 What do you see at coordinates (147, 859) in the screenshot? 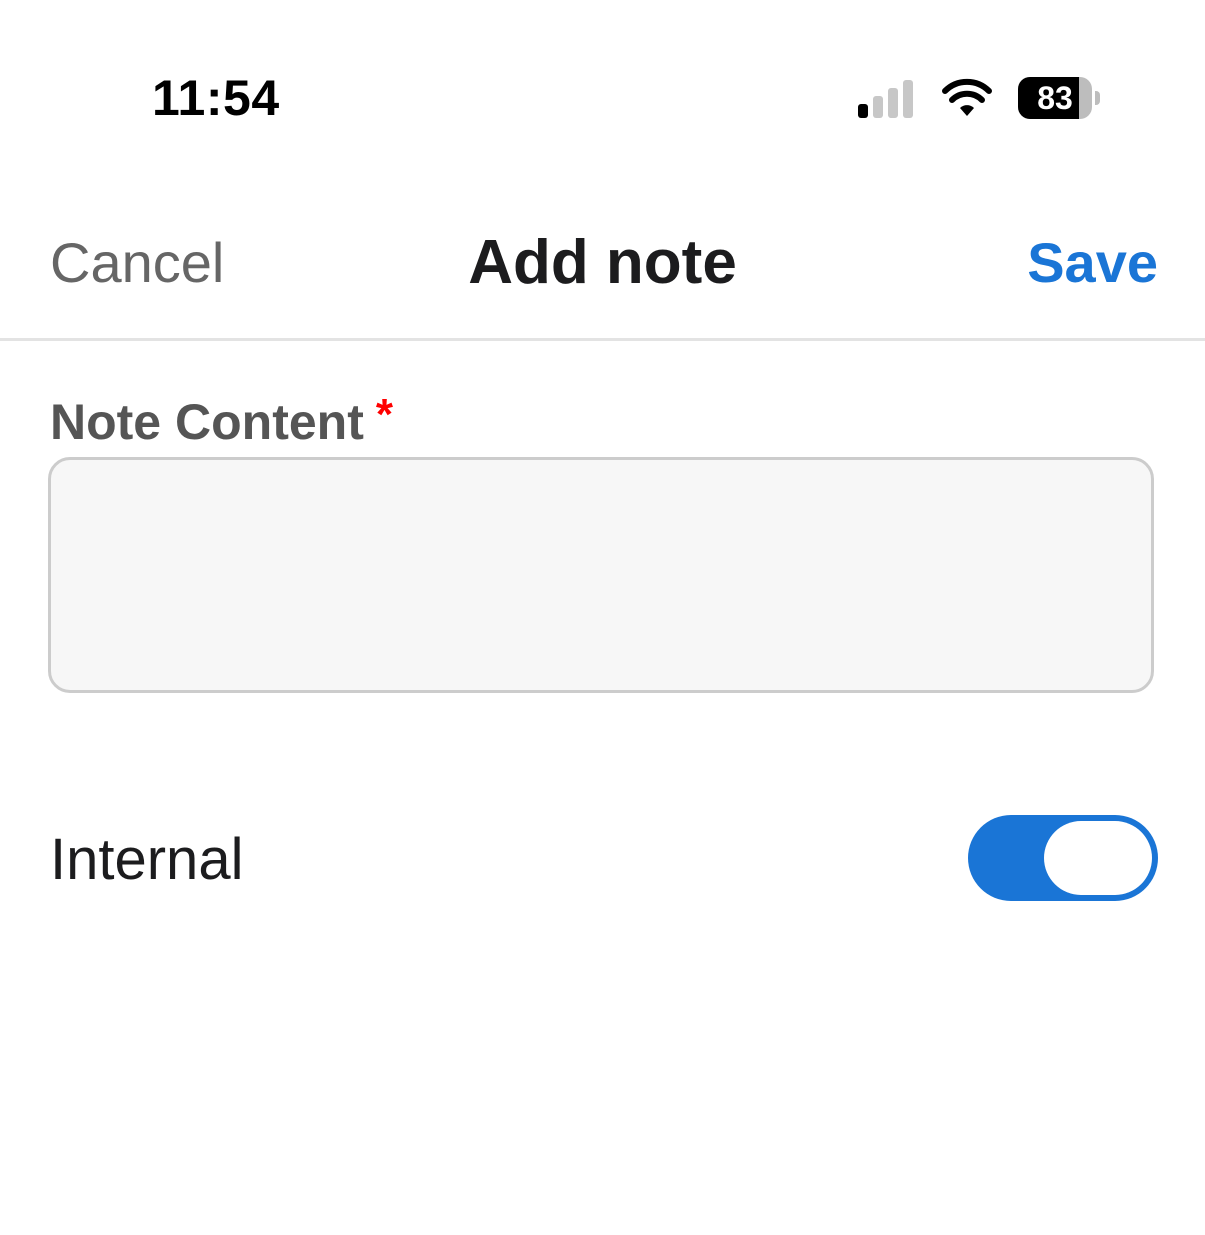
I see `internal-label: Internal` at bounding box center [147, 859].